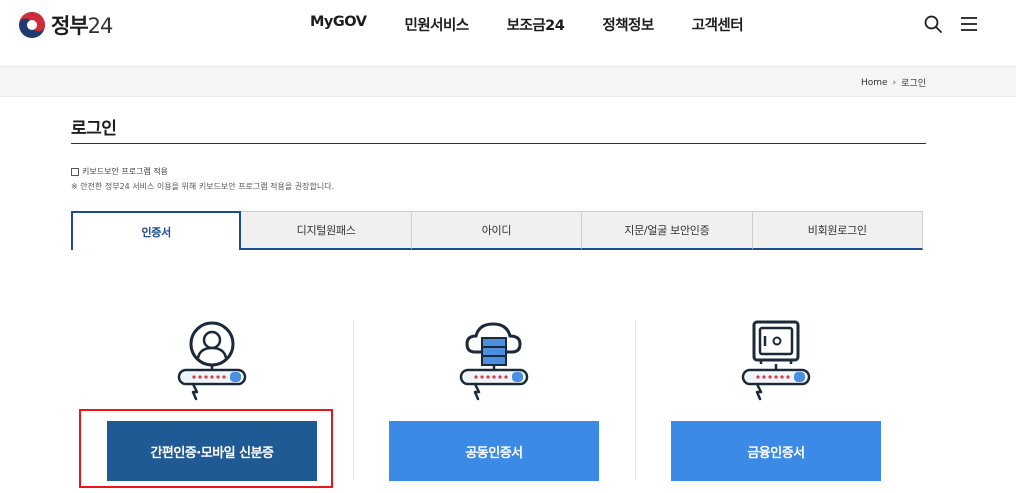 The width and height of the screenshot is (1016, 493). What do you see at coordinates (969, 24) in the screenshot?
I see `hamburger-menu-icon` at bounding box center [969, 24].